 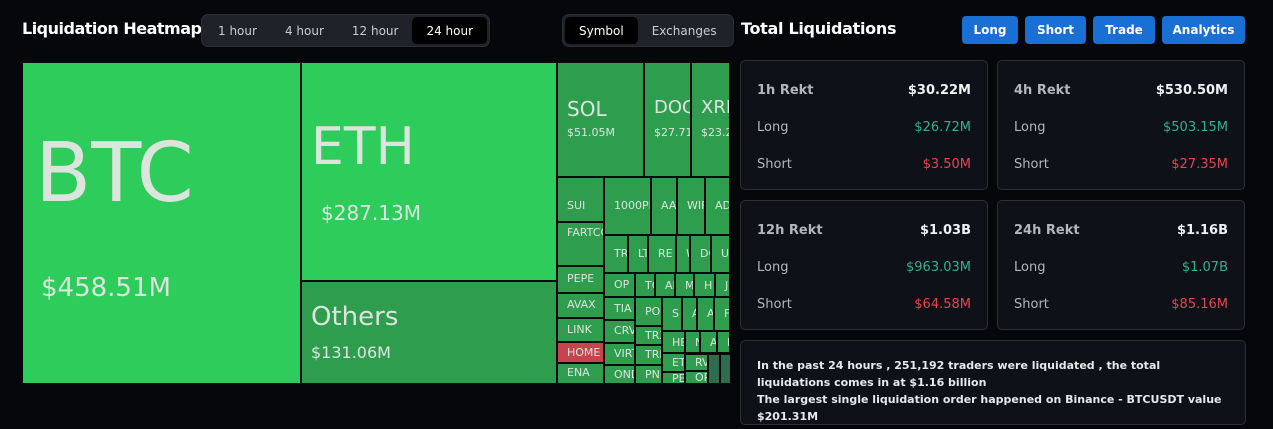 What do you see at coordinates (939, 90) in the screenshot?
I see `total-value: $30.22M` at bounding box center [939, 90].